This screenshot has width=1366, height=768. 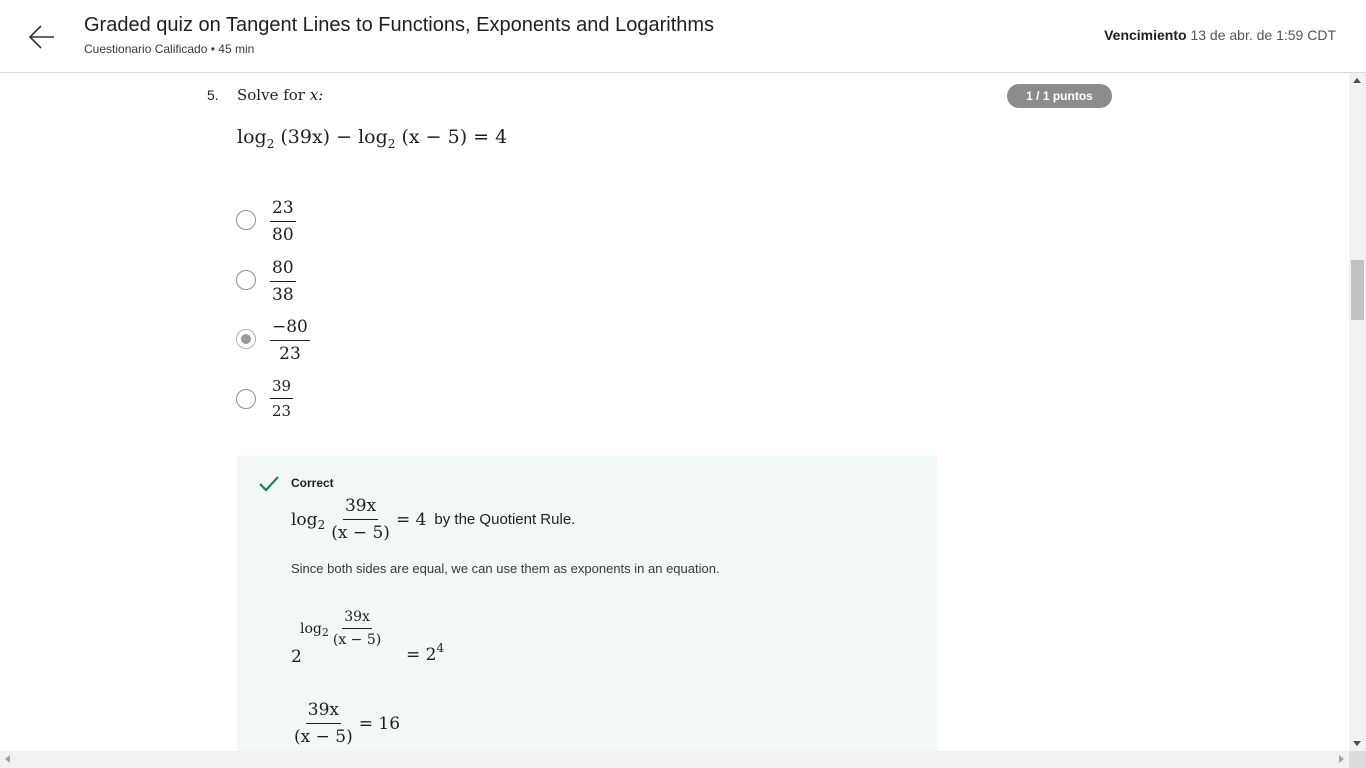 I want to click on equation-rhs: = 24, so click(x=425, y=653).